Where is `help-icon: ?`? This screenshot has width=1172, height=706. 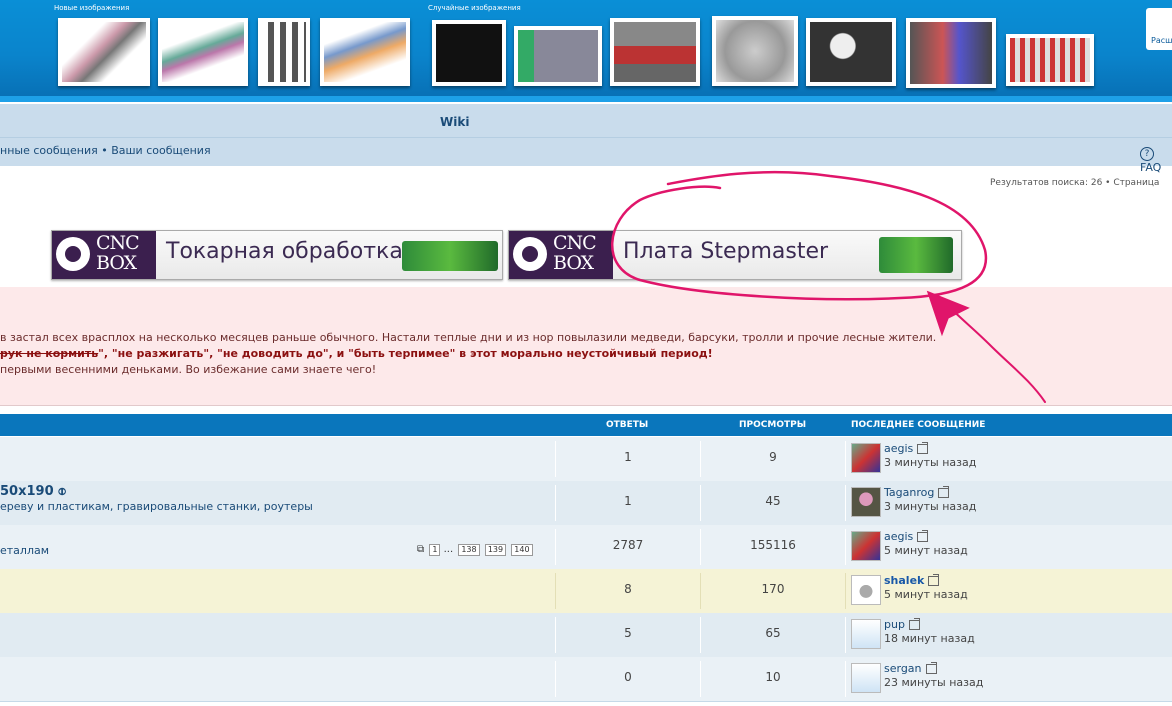 help-icon: ? is located at coordinates (1147, 154).